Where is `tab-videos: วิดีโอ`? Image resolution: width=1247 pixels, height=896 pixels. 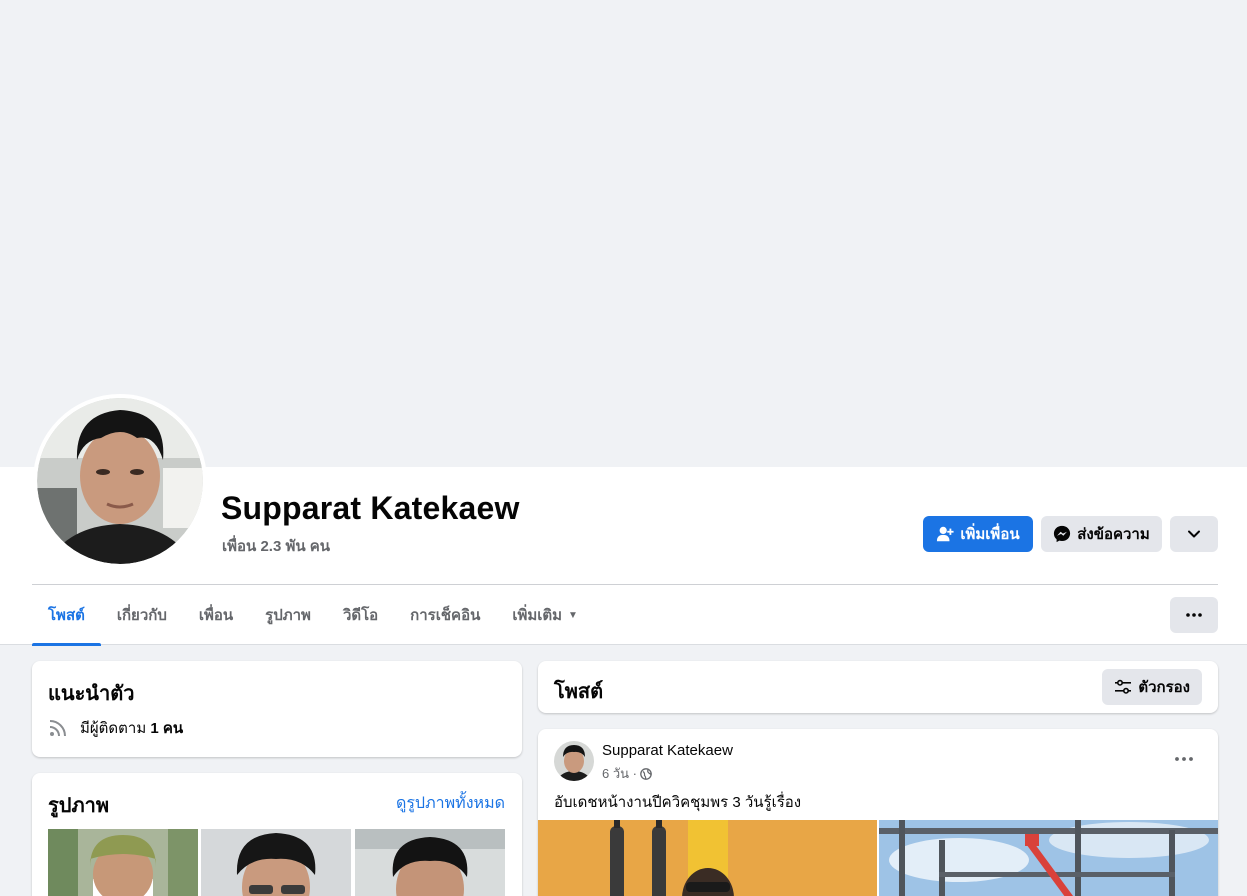
tab-videos: วิดีโอ is located at coordinates (360, 615).